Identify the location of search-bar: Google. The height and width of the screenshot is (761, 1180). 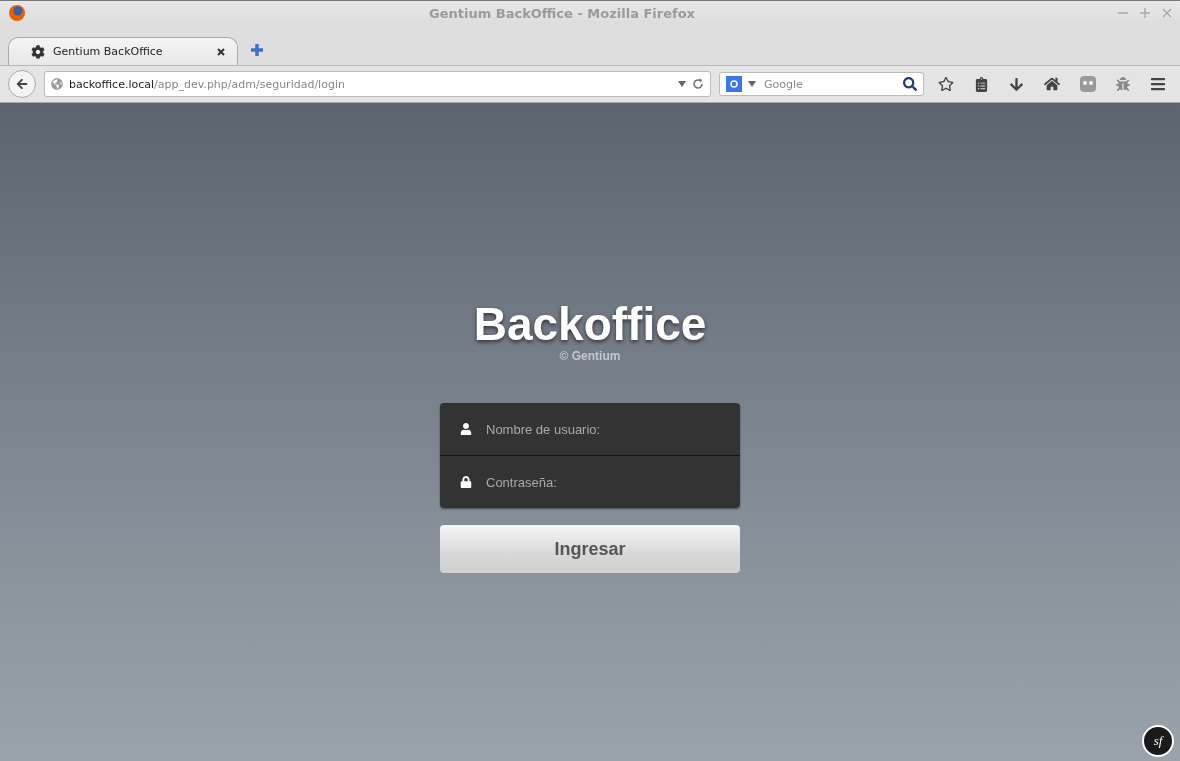
(821, 84).